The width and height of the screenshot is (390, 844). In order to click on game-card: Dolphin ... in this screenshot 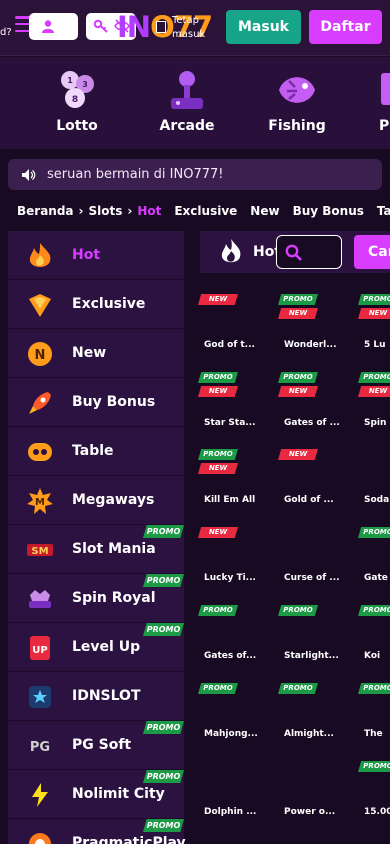, I will do `click(232, 791)`.